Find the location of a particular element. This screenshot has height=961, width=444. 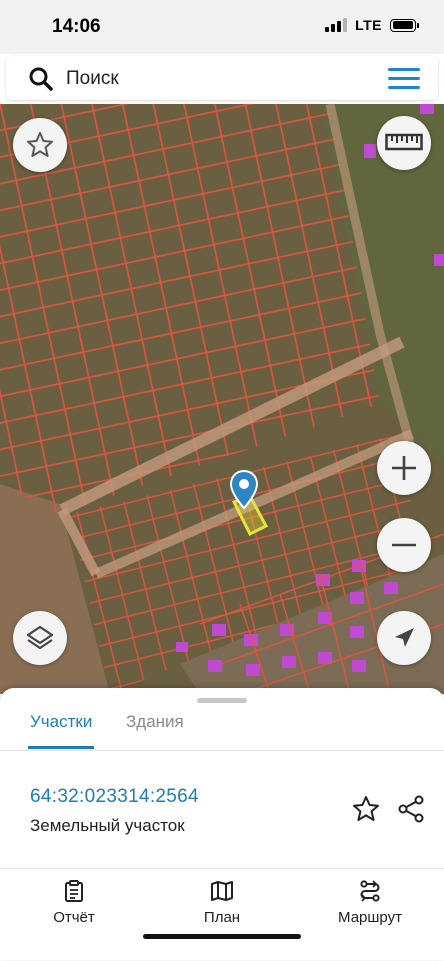

layers-button is located at coordinates (40, 638).